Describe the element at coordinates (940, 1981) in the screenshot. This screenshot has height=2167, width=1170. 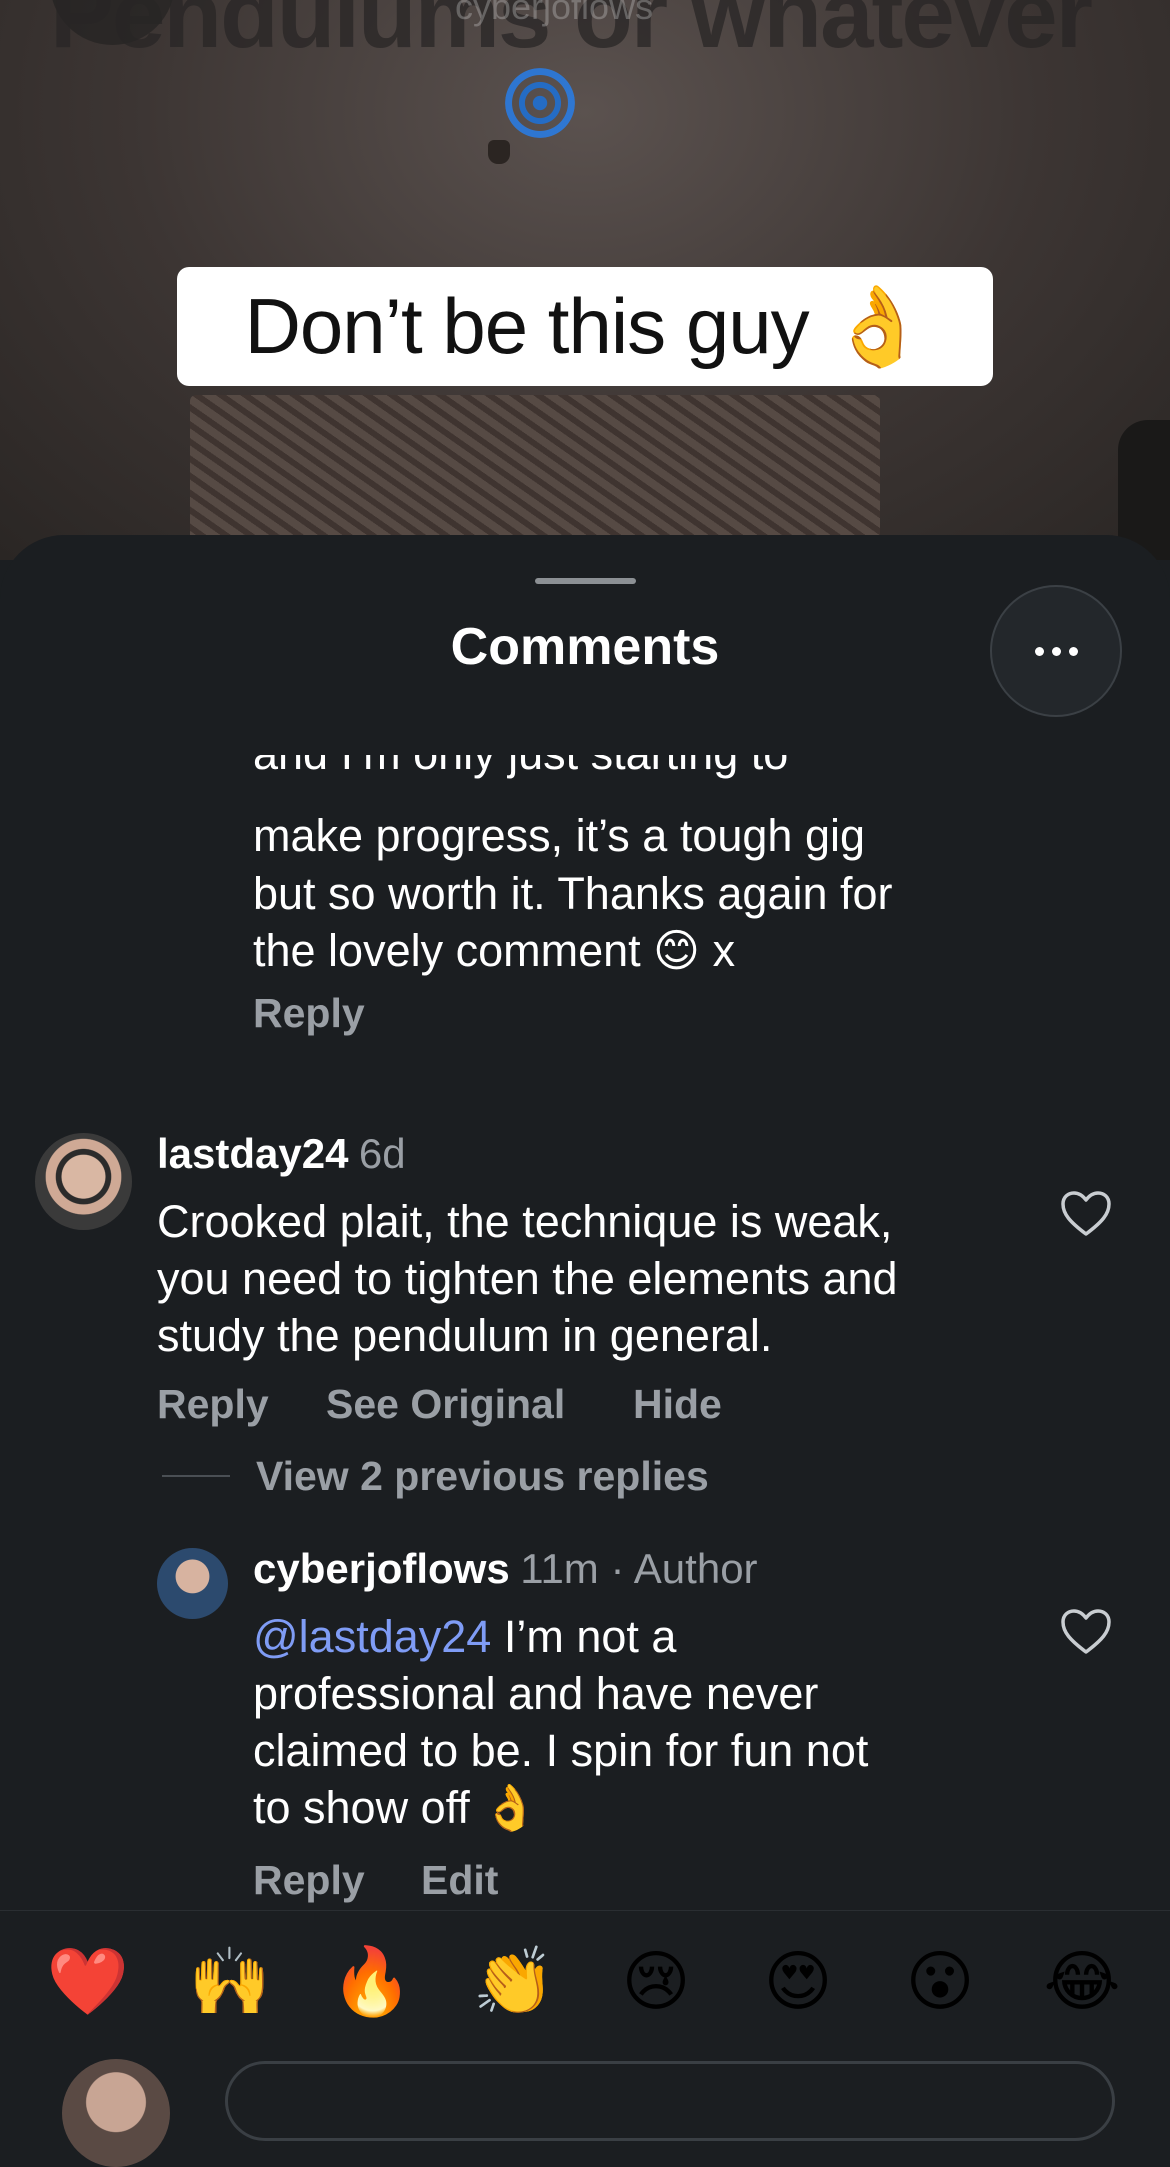
I see `surprised-emoji-button: 😮` at that location.